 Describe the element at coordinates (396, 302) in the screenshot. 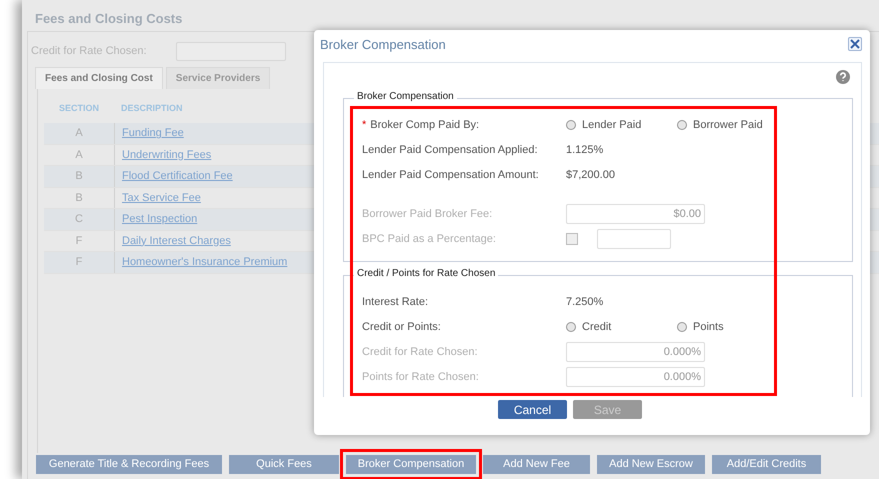

I see `field-label: Interest Rate:` at that location.